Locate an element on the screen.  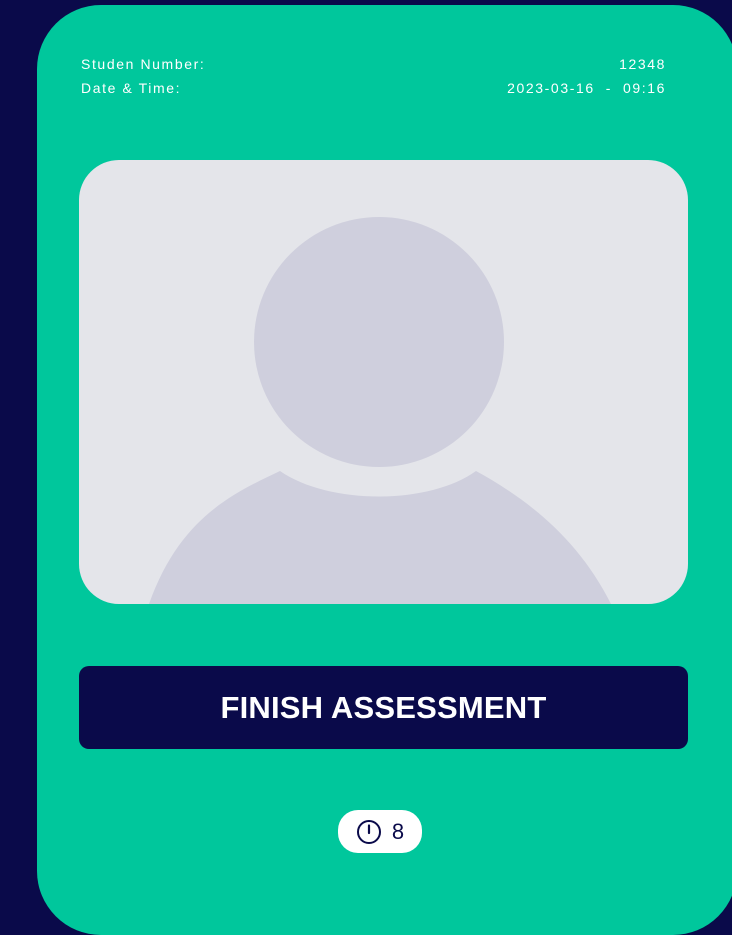
student-number-row: Studen Number: 12348 is located at coordinates (373, 64).